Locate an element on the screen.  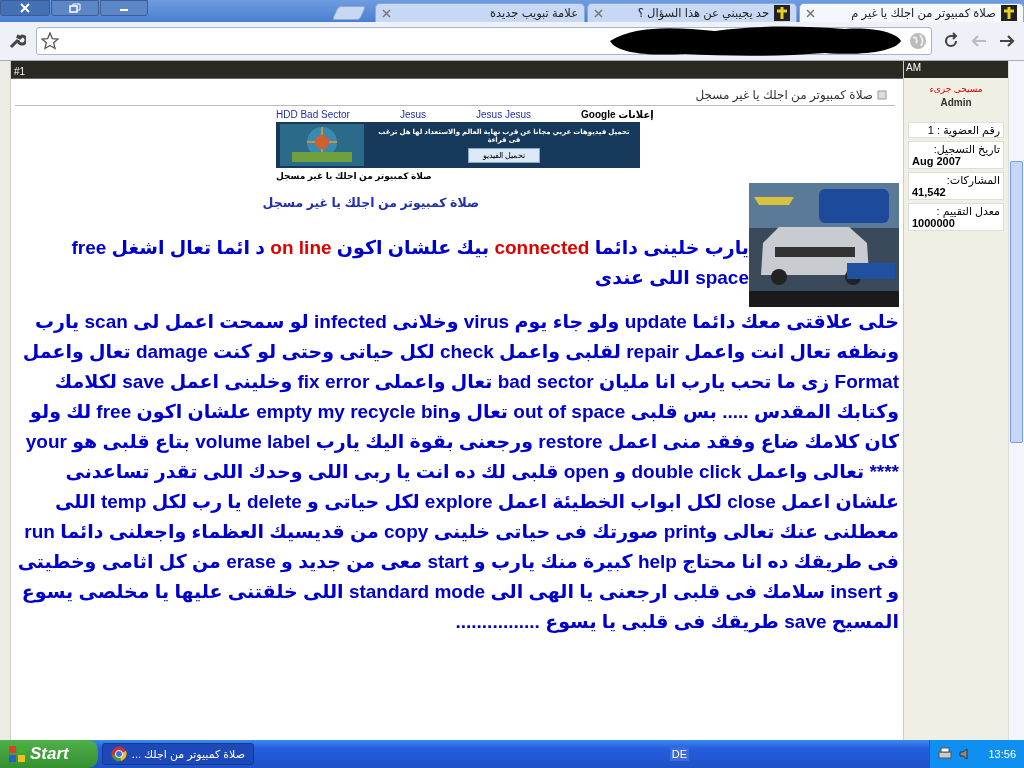
browser-tab: حد يجيبني عن هذا السؤال ؟ is located at coordinates (692, 12).